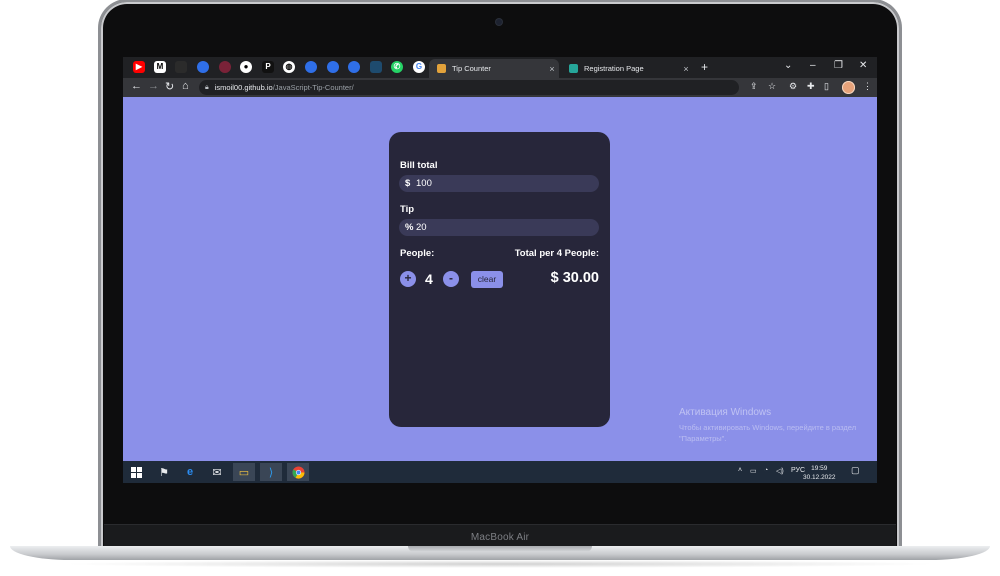 This screenshot has width=1000, height=576. Describe the element at coordinates (819, 473) in the screenshot. I see `taskbar-clock: 19:59 30.12.2022` at that location.